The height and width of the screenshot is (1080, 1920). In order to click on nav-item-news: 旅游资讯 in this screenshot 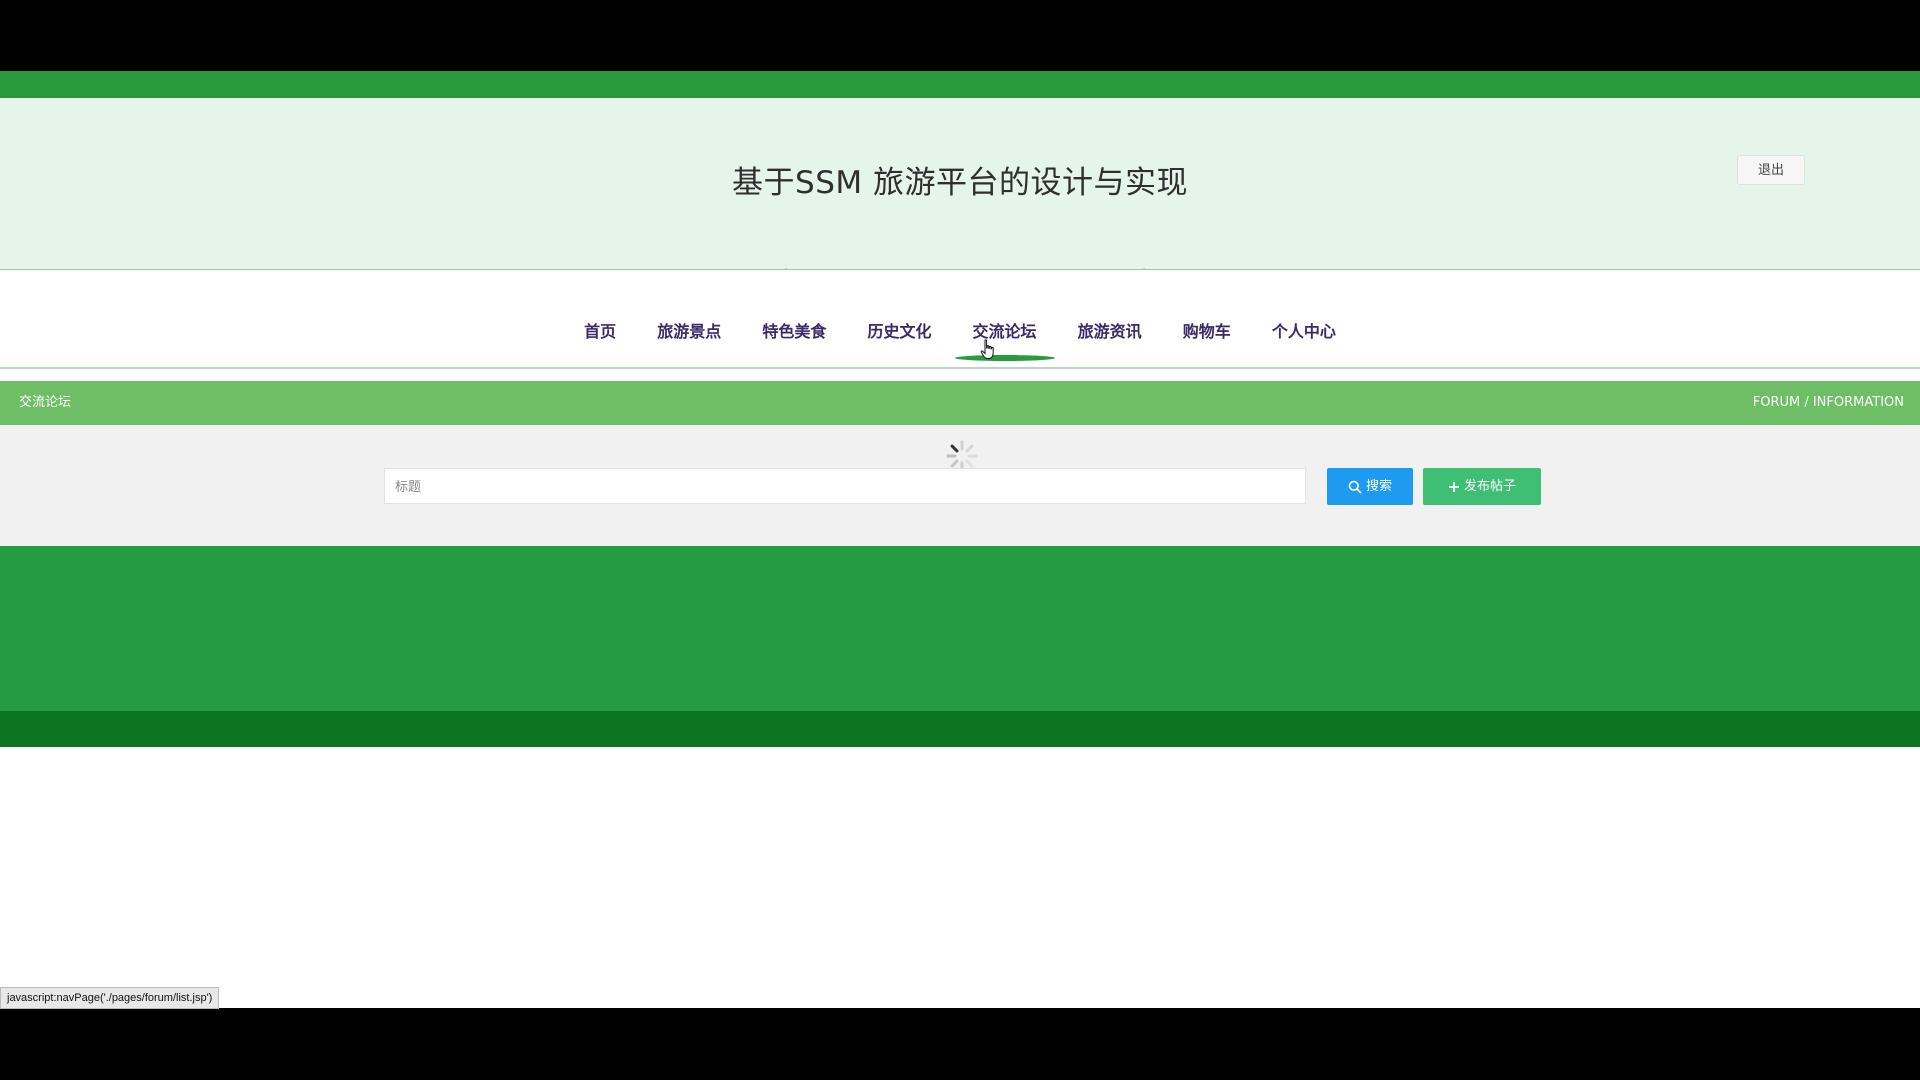, I will do `click(1110, 332)`.